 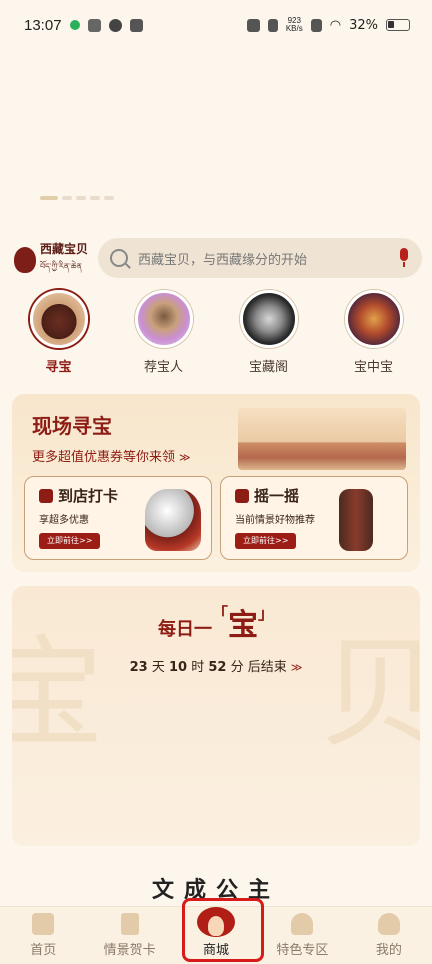 What do you see at coordinates (216, 332) in the screenshot?
I see `category-row: 寻宝 荐宝人 宝藏阁 宝中宝` at bounding box center [216, 332].